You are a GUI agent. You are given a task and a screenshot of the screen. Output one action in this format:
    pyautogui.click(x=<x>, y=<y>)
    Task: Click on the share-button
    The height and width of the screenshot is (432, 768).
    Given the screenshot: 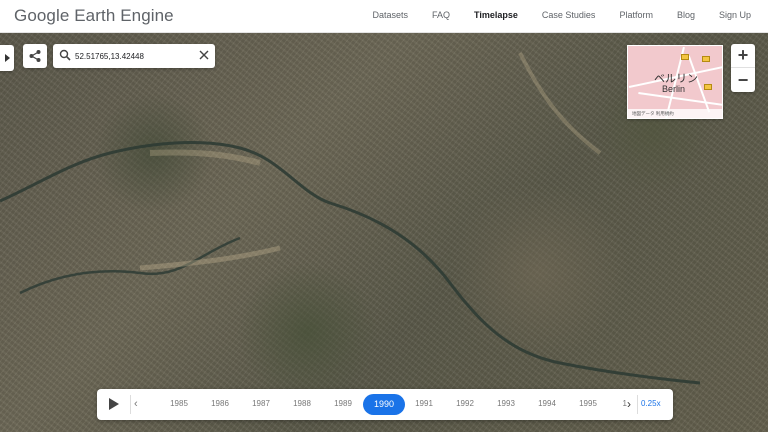 What is the action you would take?
    pyautogui.click(x=35, y=56)
    